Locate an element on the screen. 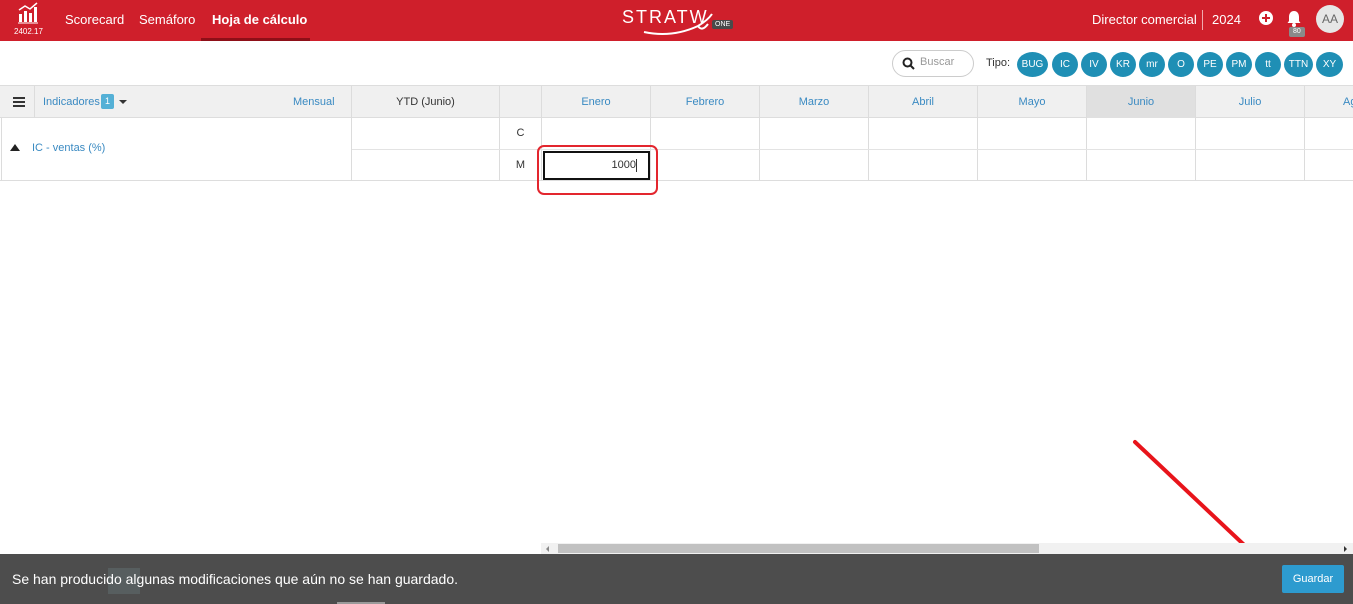 The image size is (1353, 604). indicator-name: IC - ventas (%) is located at coordinates (57, 148).